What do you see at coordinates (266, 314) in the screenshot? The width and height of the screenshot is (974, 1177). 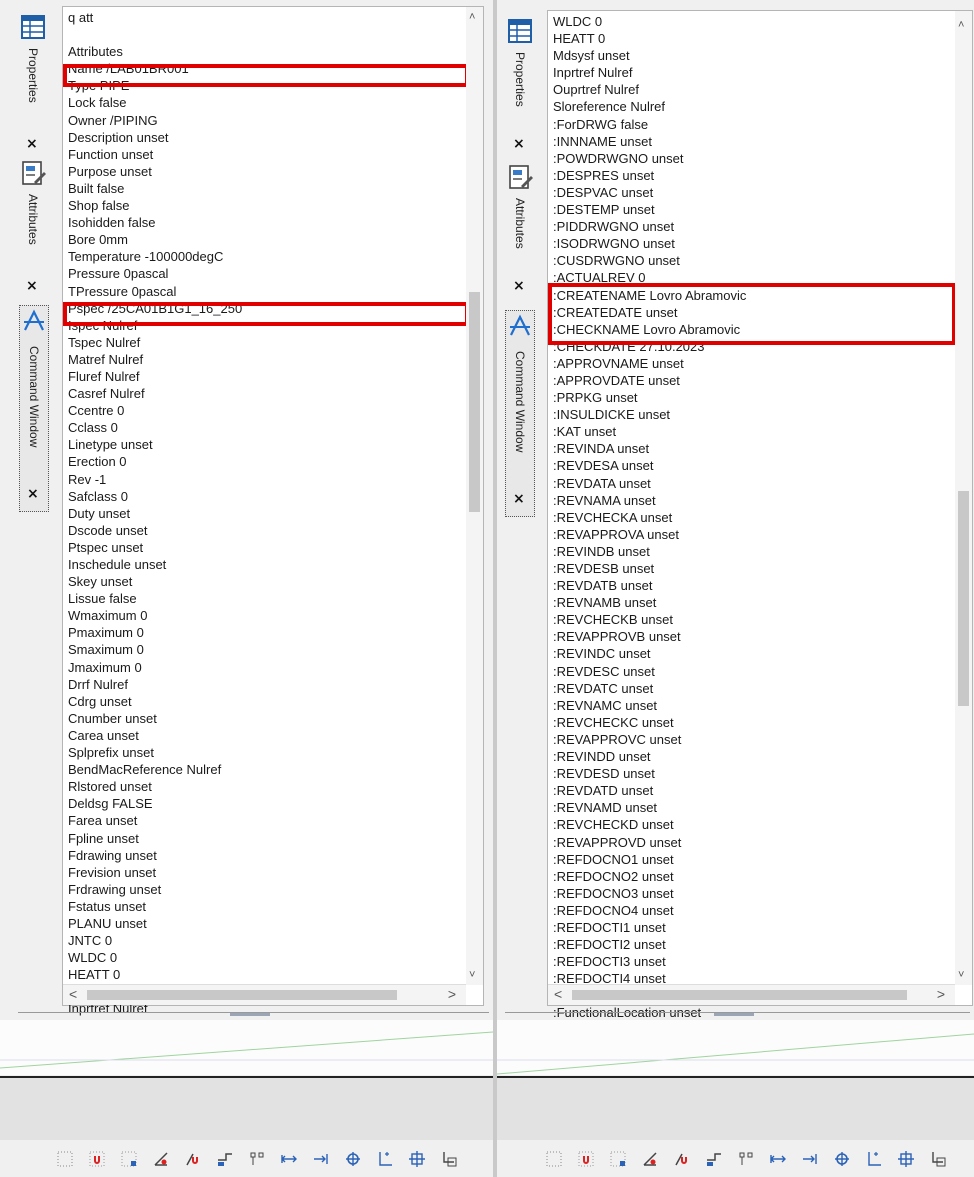 I see `highlight-box-pspec` at bounding box center [266, 314].